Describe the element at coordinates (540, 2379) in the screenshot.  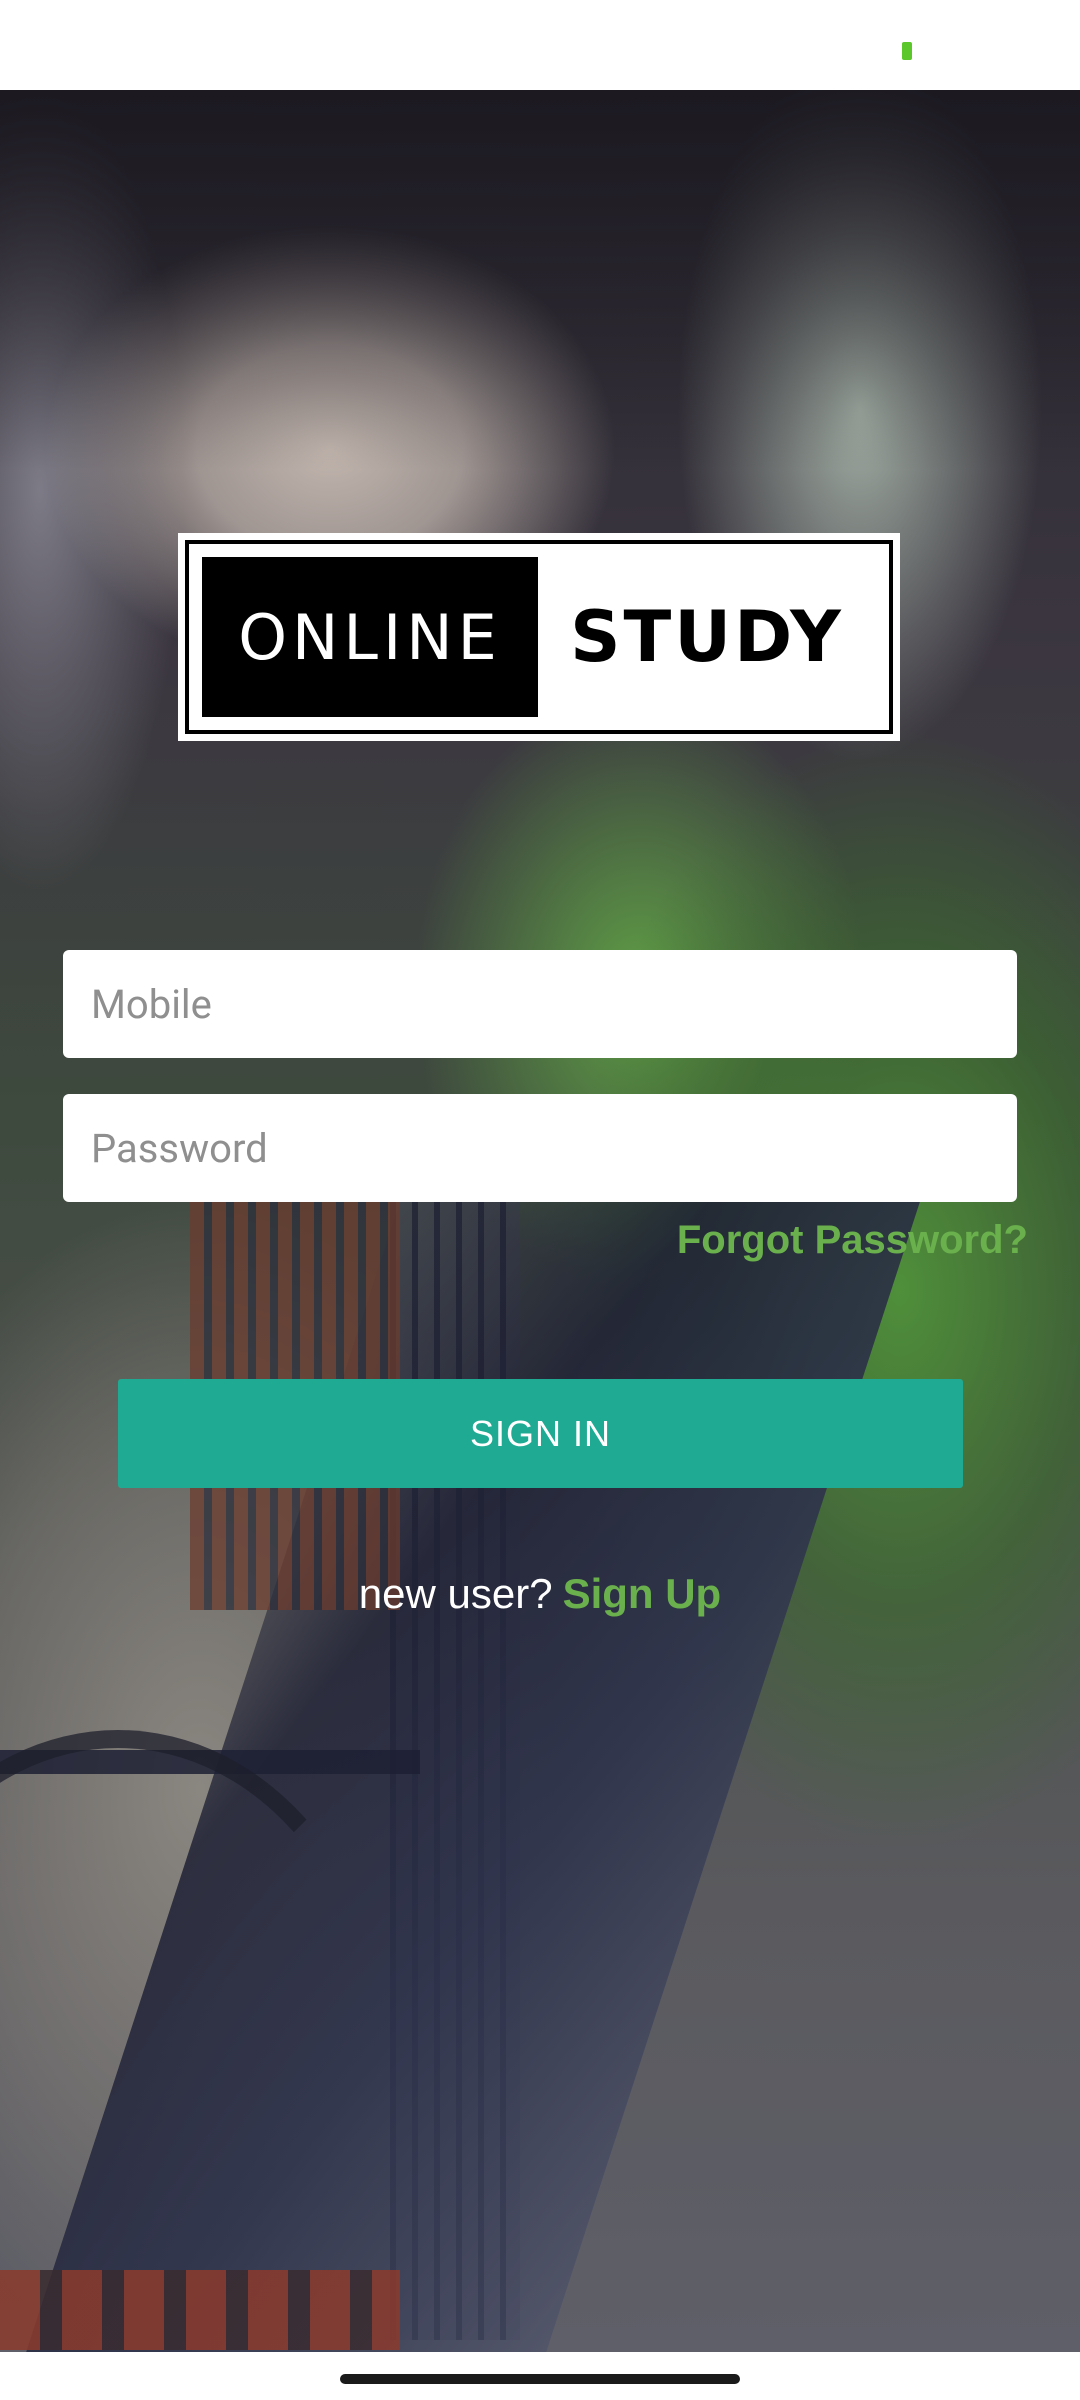
I see `home-gesture-handle` at that location.